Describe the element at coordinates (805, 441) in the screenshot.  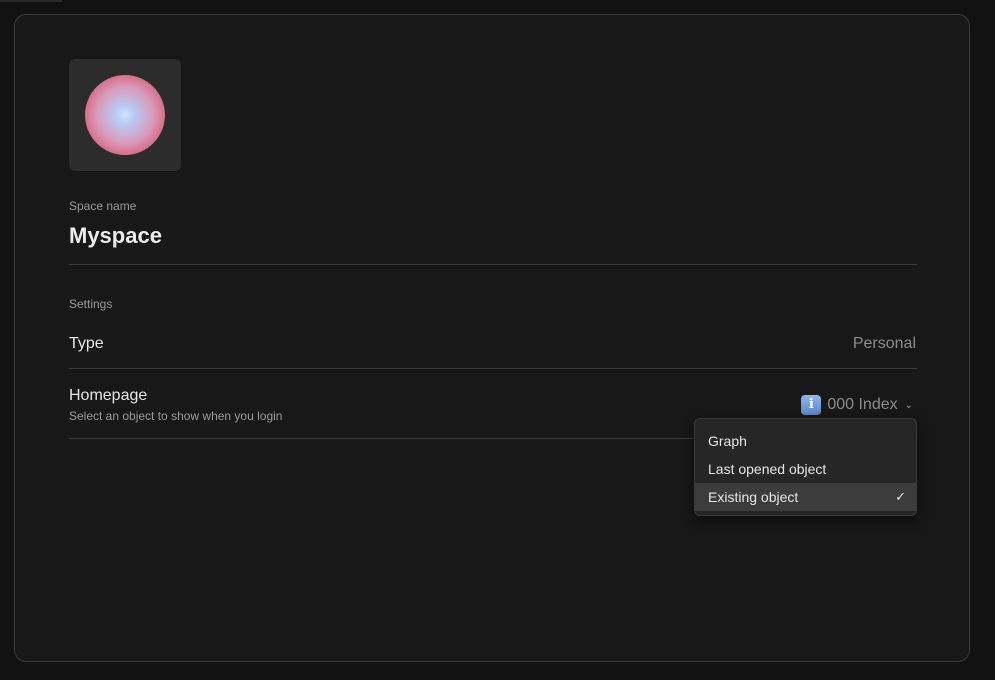
I see `dropdown-option-graph: Graph` at that location.